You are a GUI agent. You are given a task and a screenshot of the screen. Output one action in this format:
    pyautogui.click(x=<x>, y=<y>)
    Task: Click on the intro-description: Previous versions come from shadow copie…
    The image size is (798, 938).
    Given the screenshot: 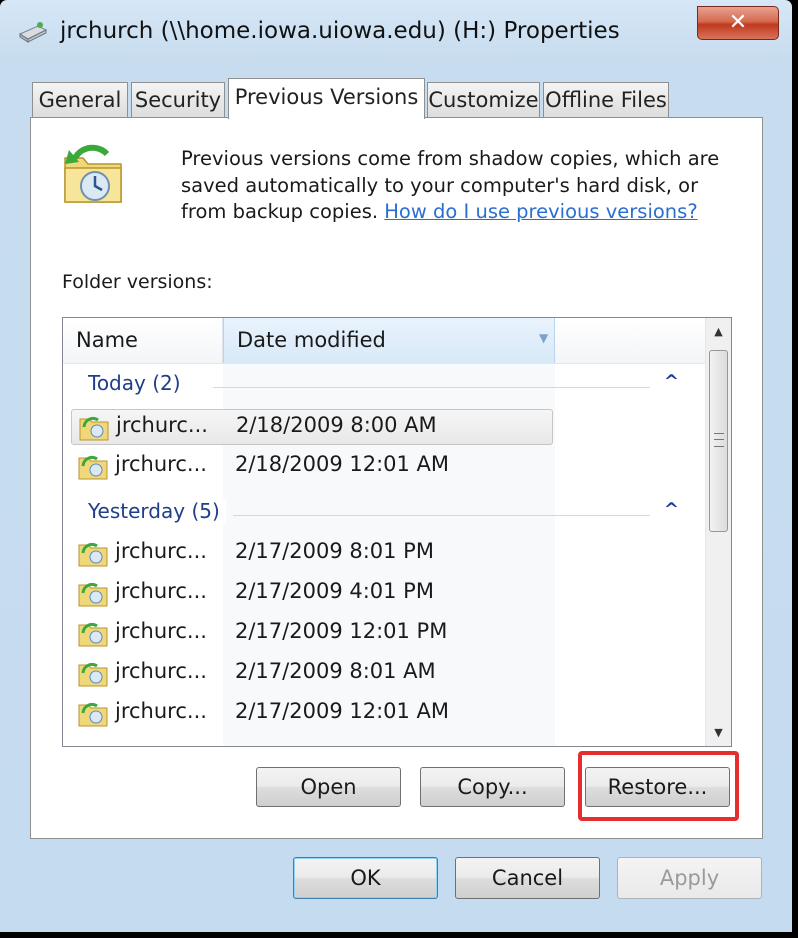 What is the action you would take?
    pyautogui.click(x=461, y=186)
    